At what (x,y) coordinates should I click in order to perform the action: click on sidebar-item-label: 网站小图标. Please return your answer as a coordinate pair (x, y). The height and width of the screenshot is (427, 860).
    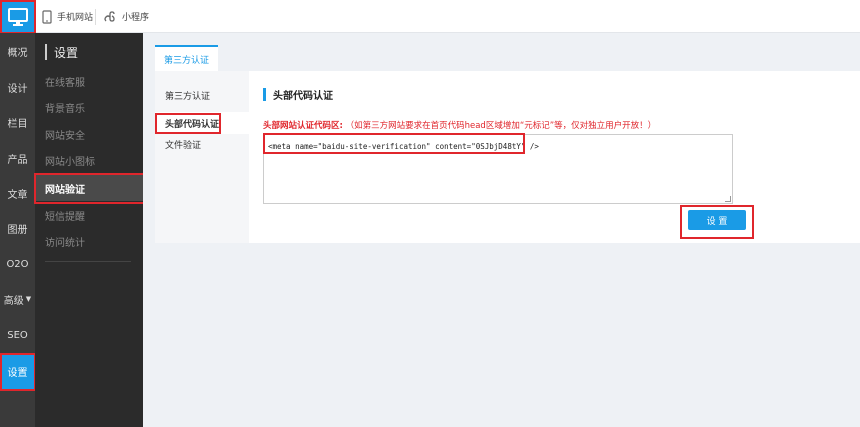
    Looking at the image, I should click on (70, 162).